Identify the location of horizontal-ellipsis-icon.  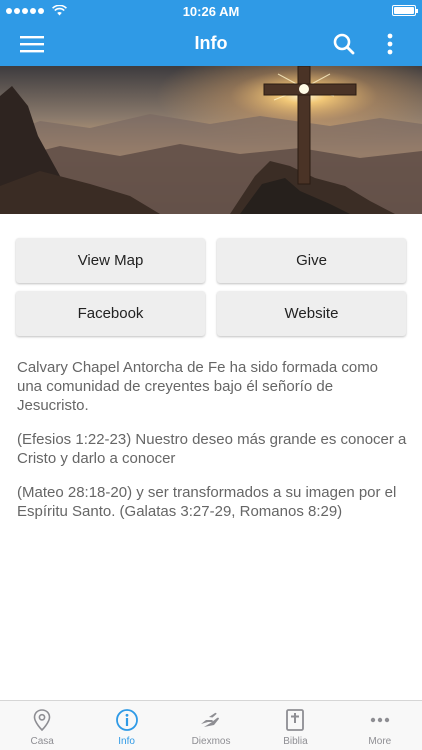
(380, 720).